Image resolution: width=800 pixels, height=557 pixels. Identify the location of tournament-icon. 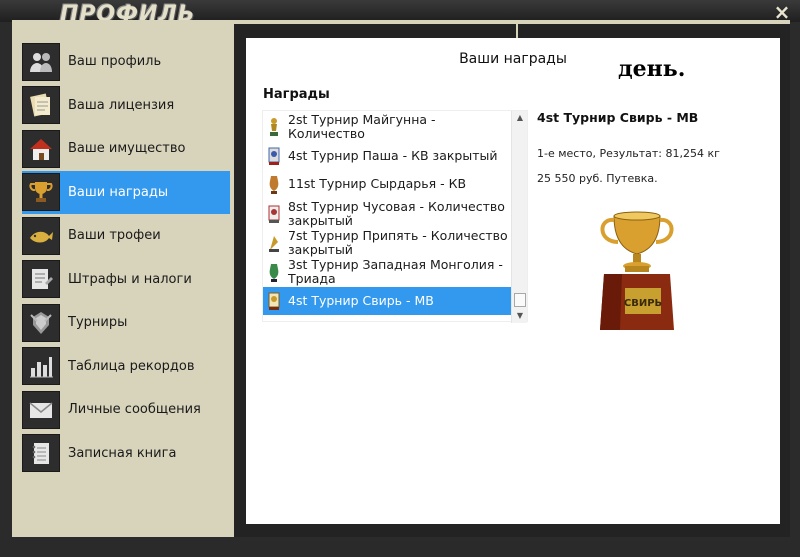
(41, 322).